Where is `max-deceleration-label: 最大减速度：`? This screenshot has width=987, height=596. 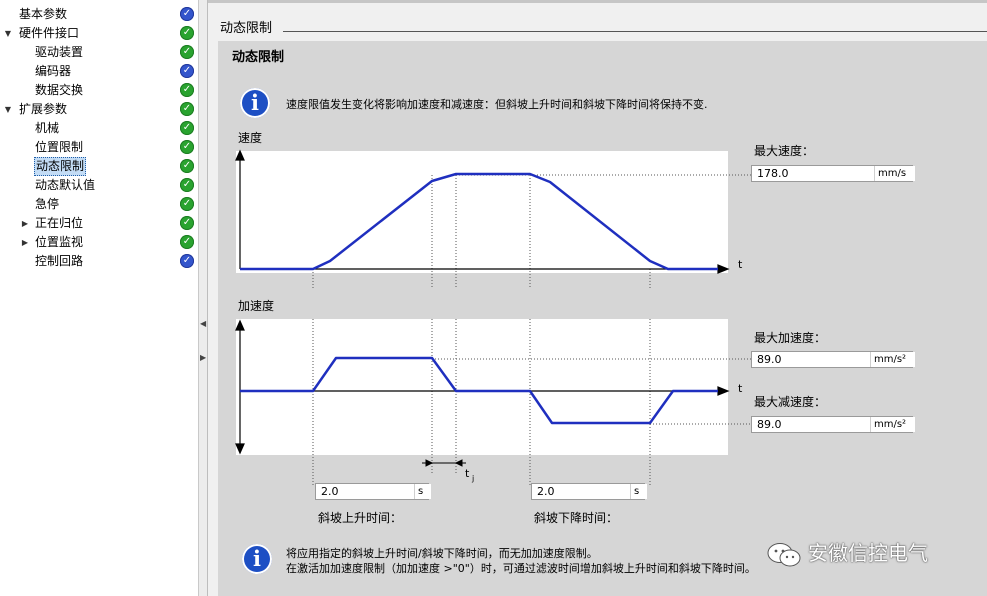
max-deceleration-label: 最大减速度： is located at coordinates (790, 402).